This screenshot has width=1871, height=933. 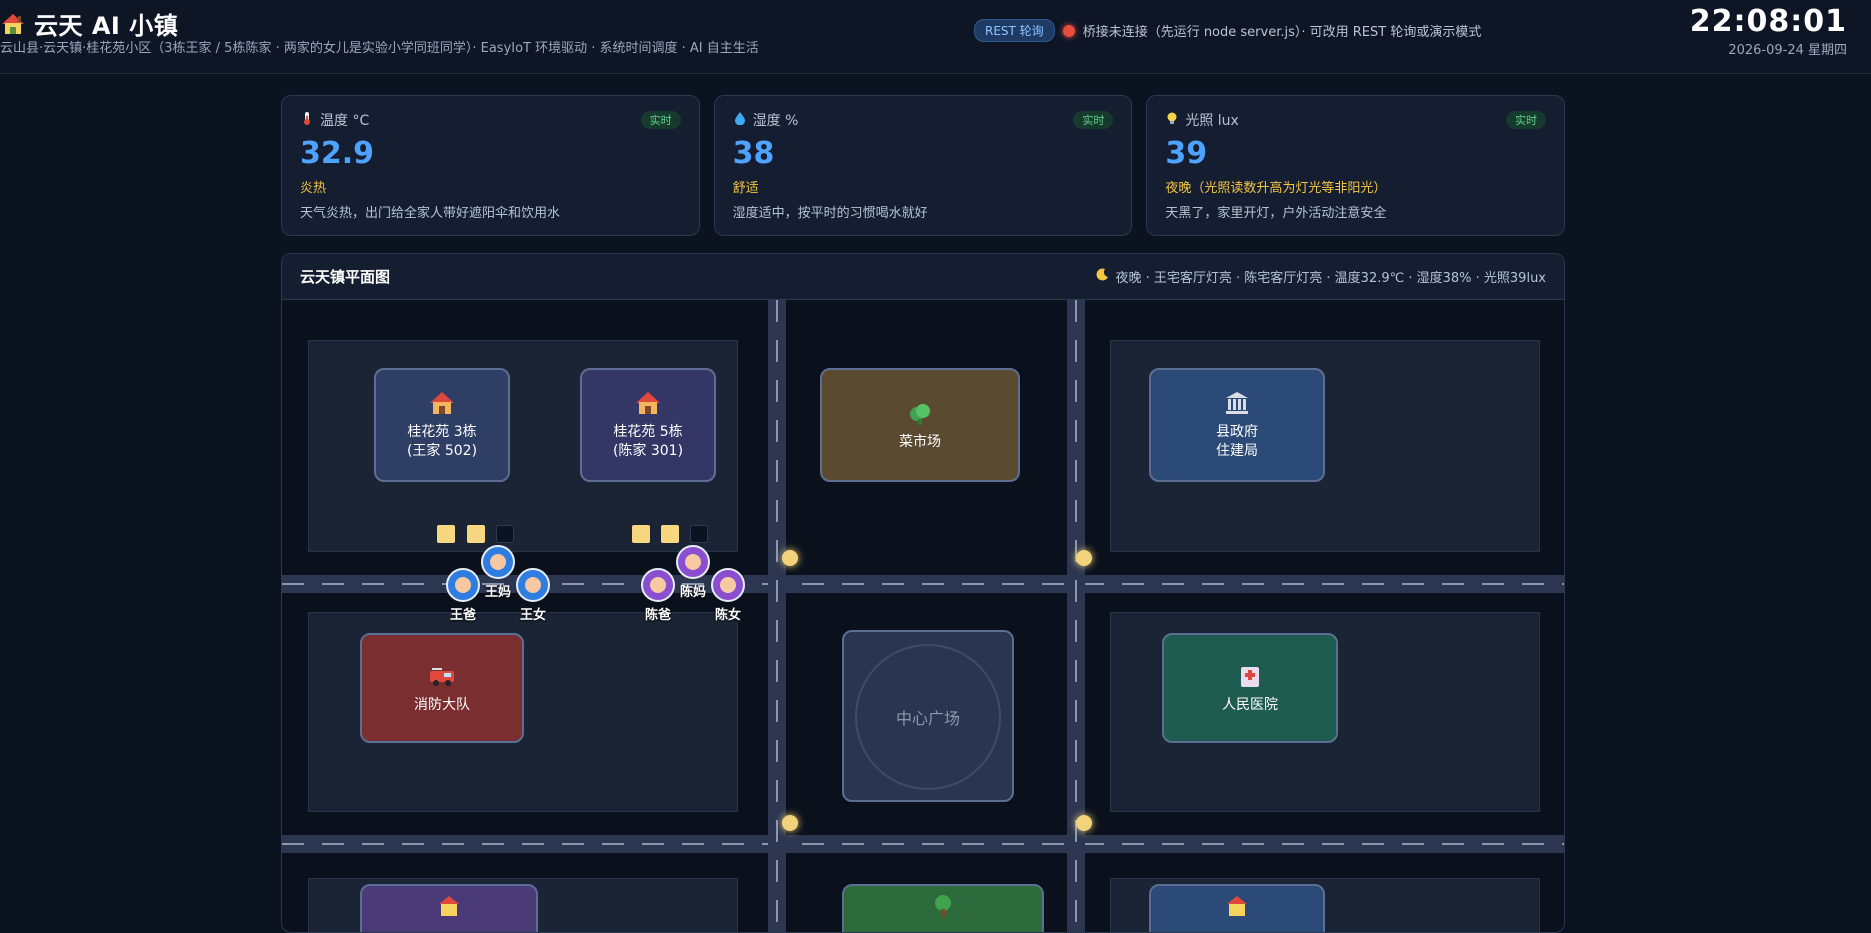 I want to click on sensor-description: 湿度适中，按平时的习惯喝水就好, so click(x=830, y=213).